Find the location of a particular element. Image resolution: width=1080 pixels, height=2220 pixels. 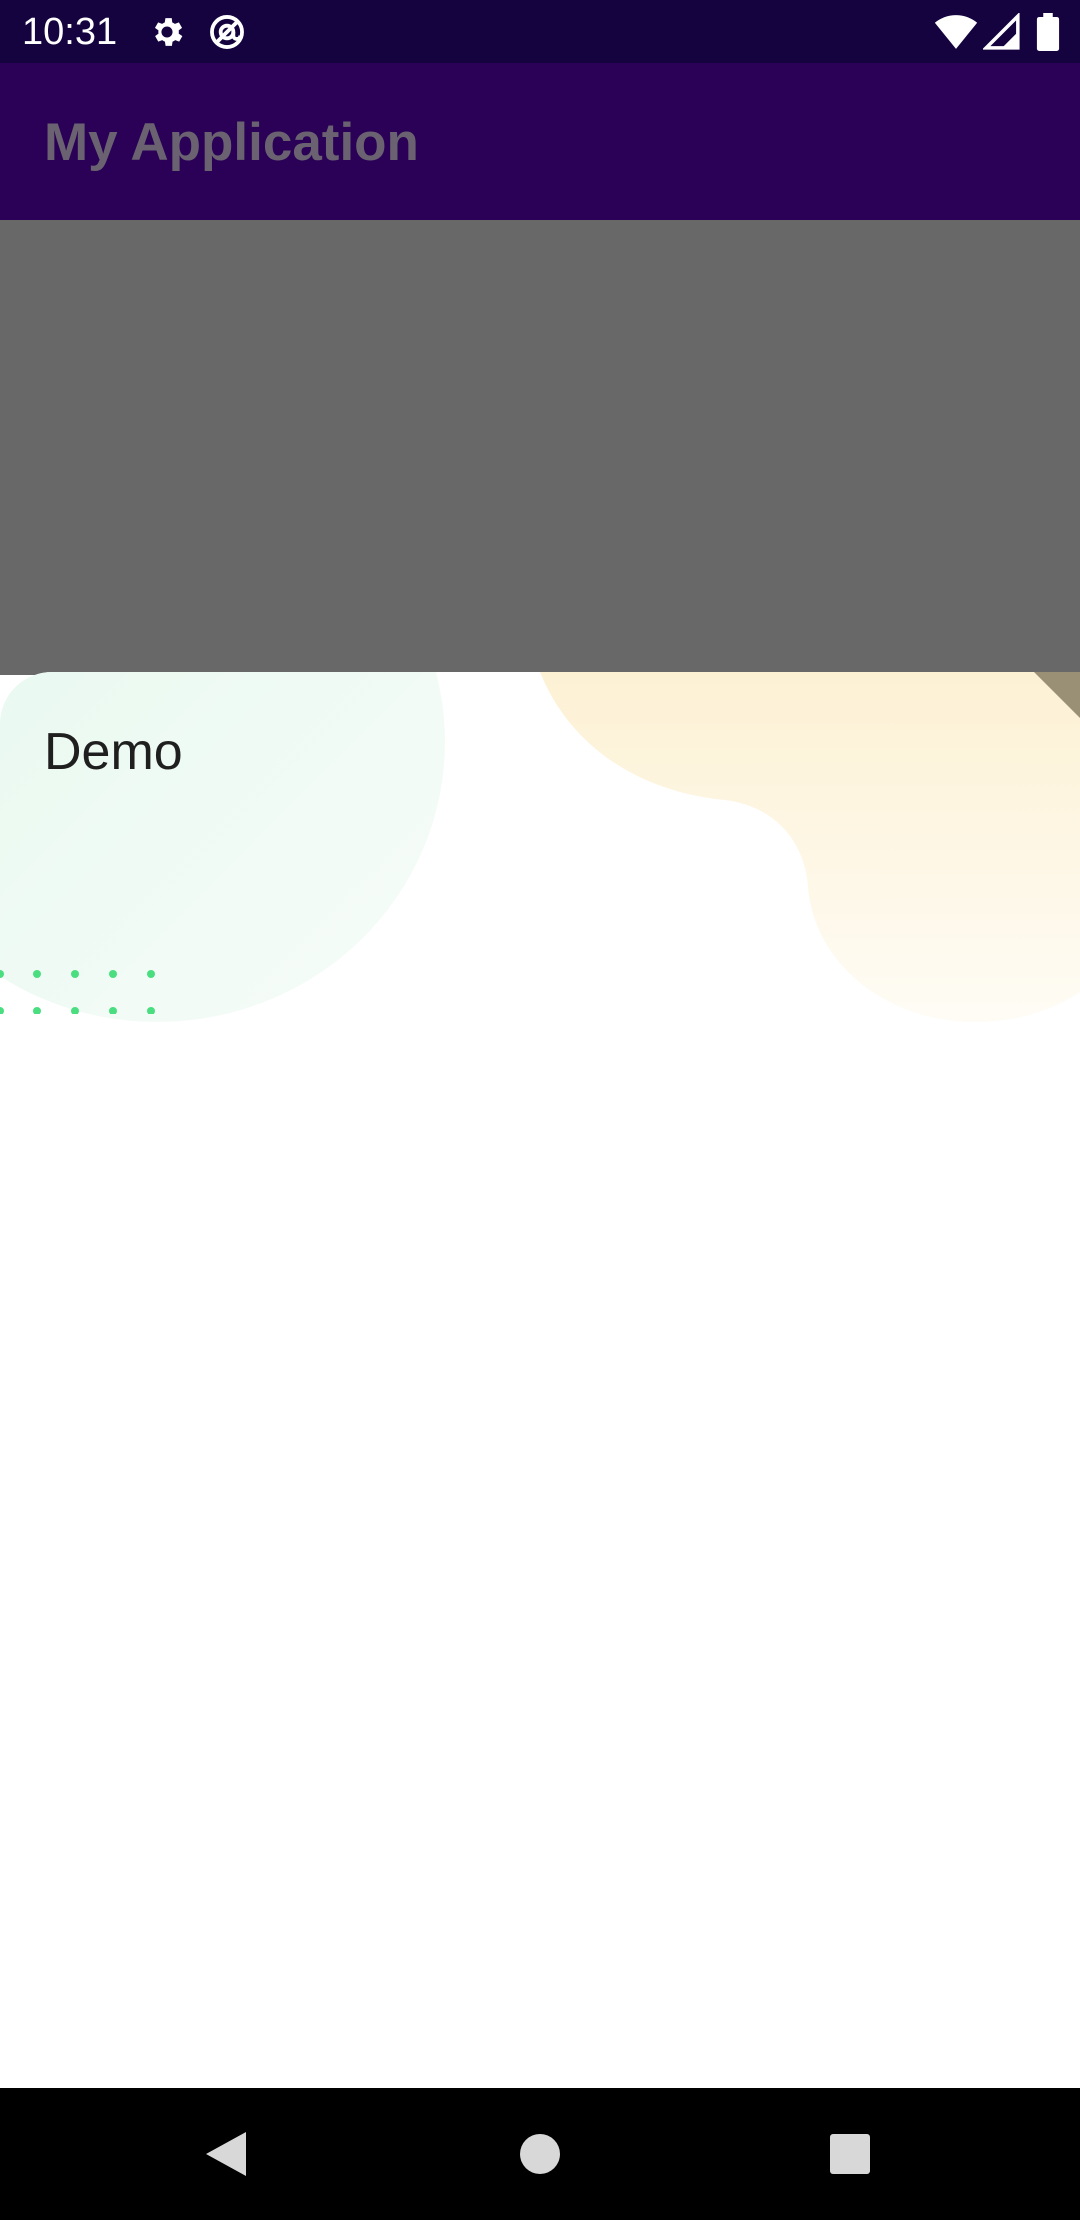

recents-icon is located at coordinates (850, 2154).